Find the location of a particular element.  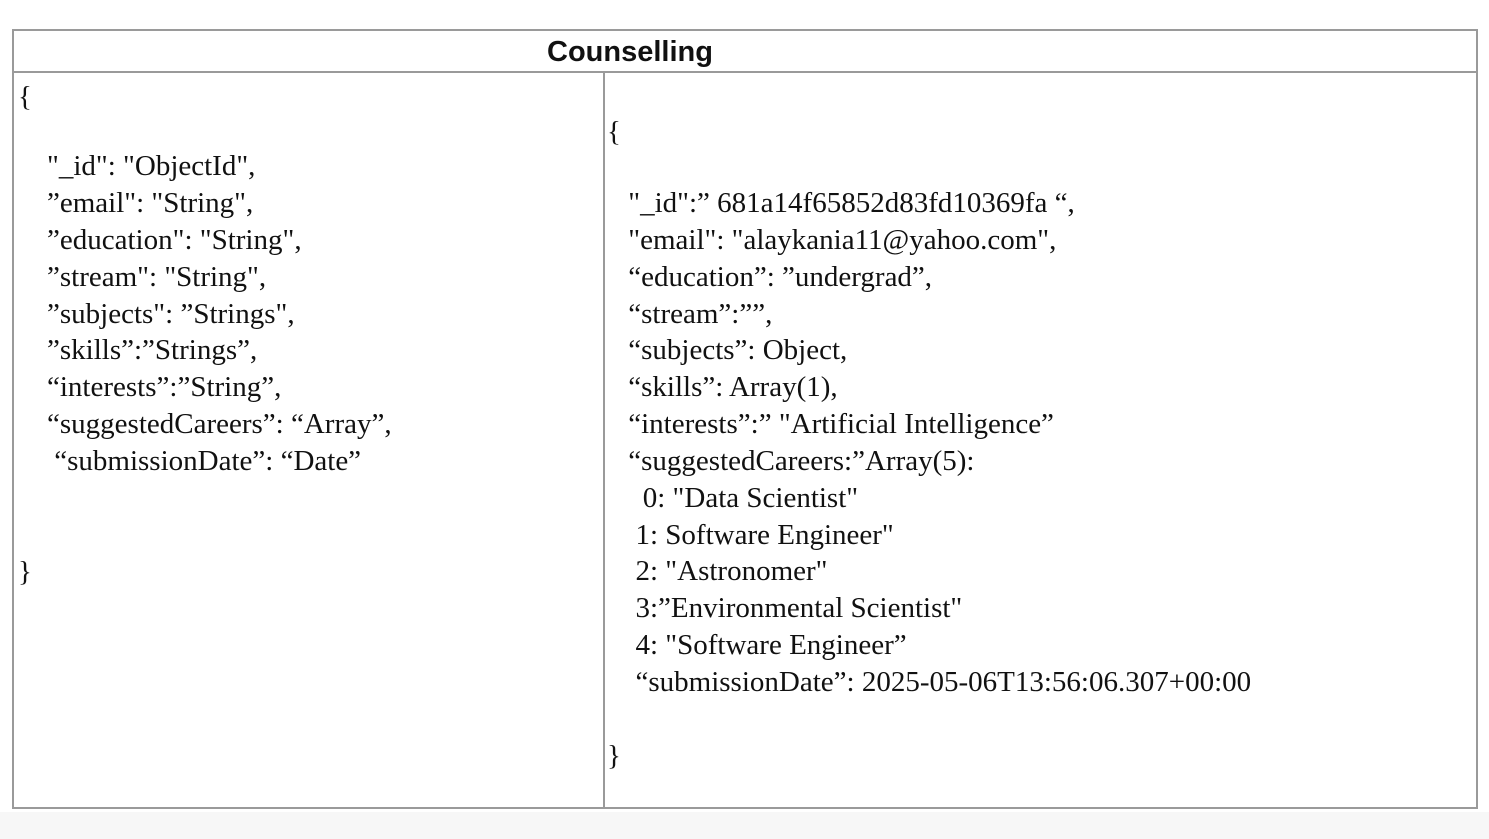

schema-close-brace: } is located at coordinates (25, 572).